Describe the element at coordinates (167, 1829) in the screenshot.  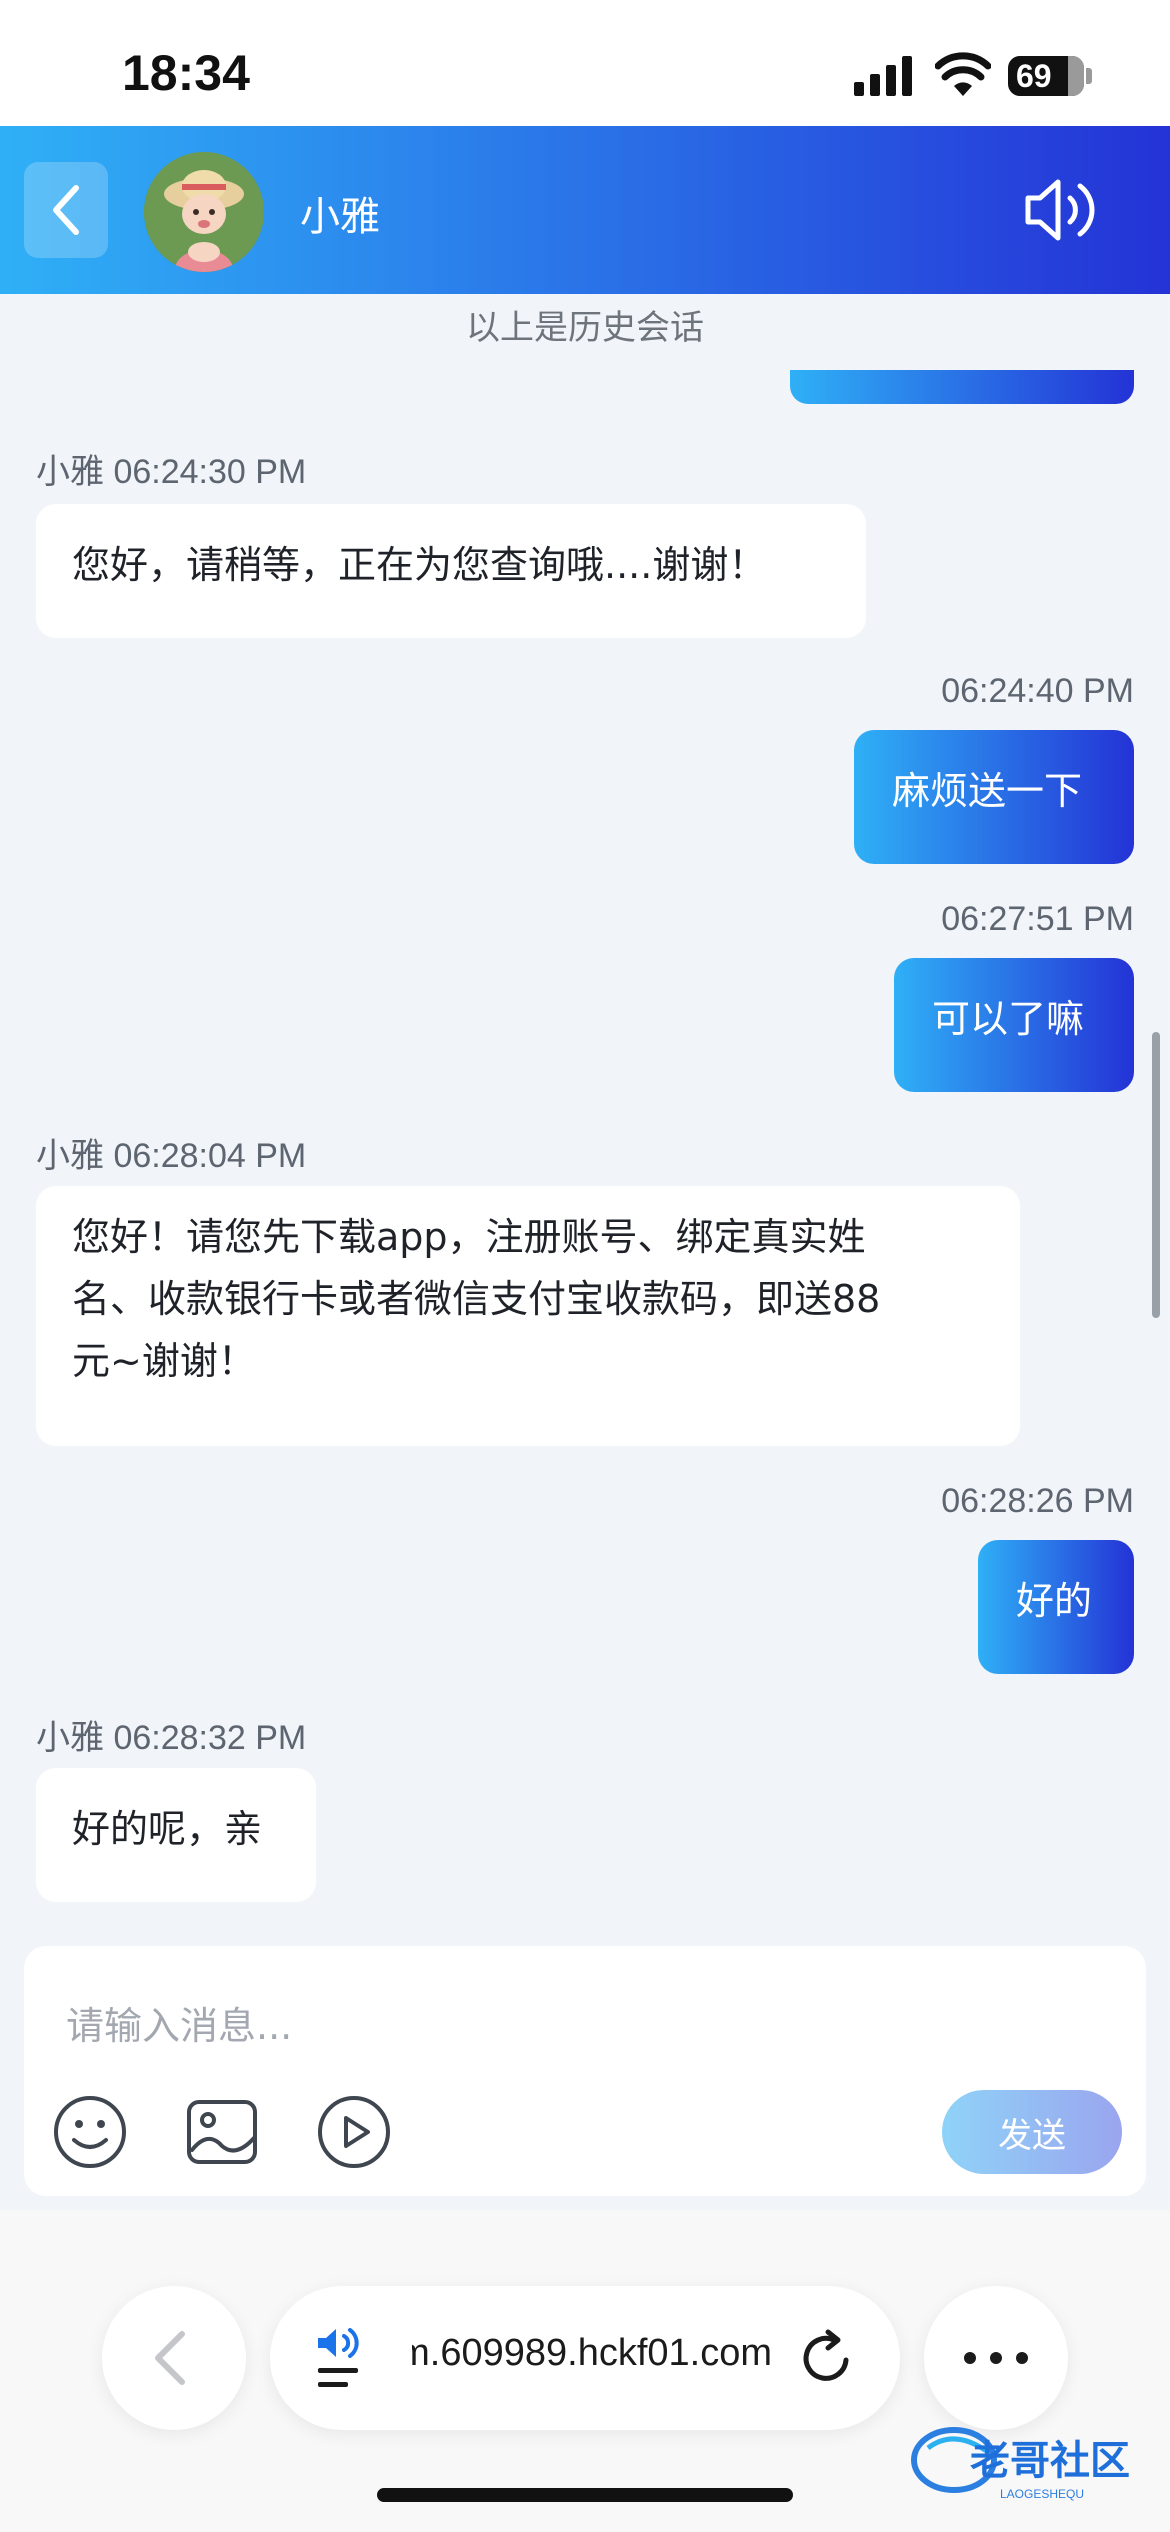
I see `message-text: 好的呢，亲` at that location.